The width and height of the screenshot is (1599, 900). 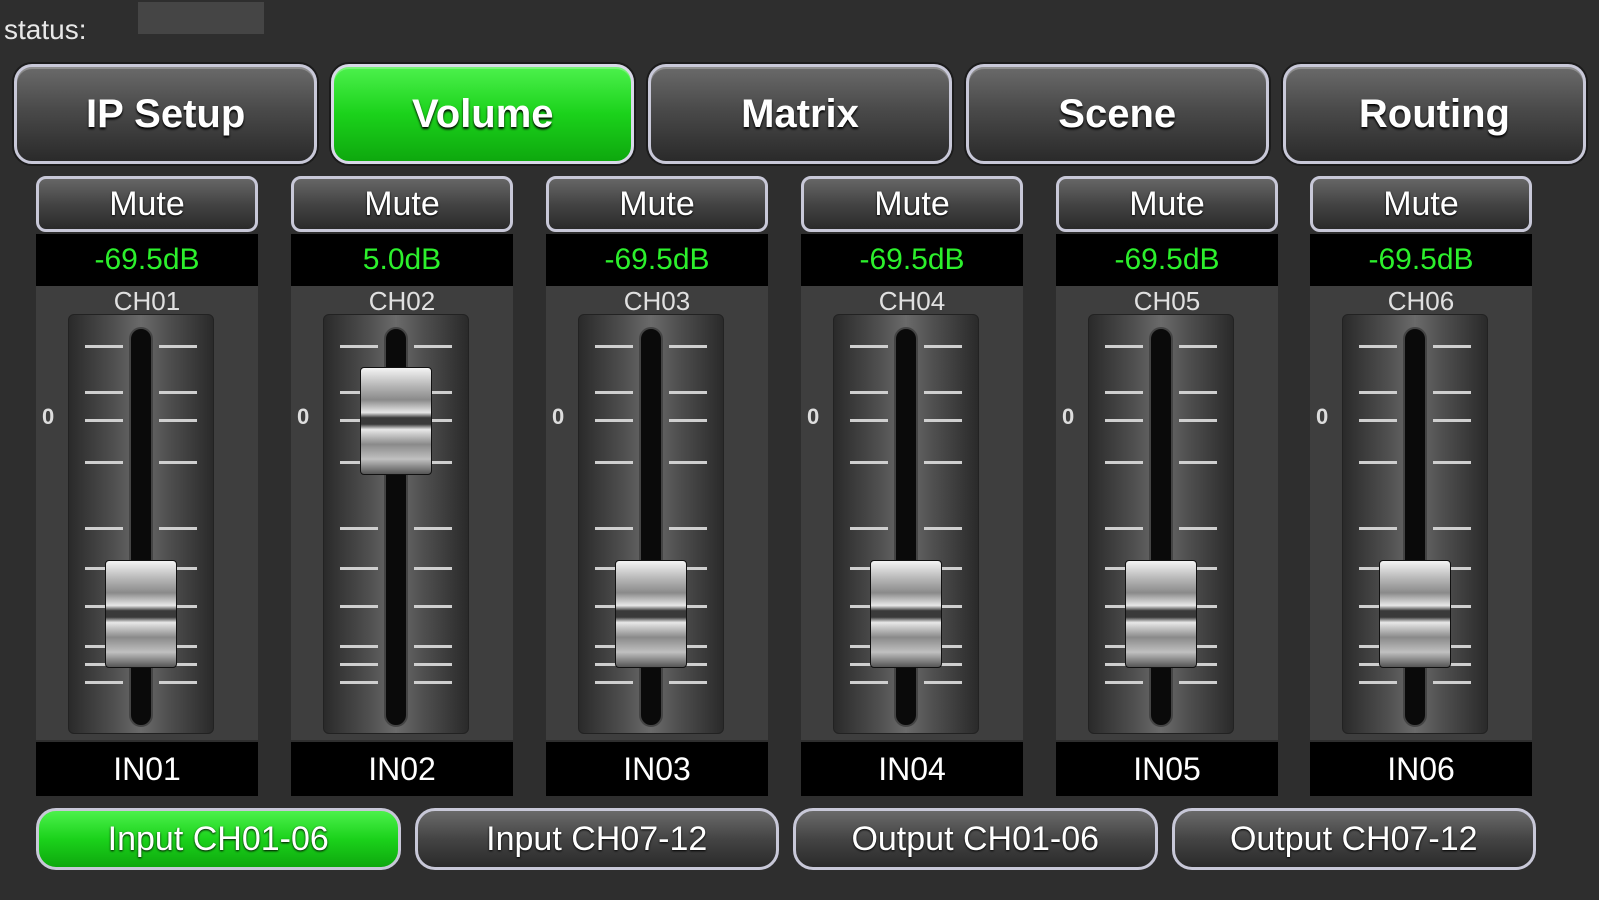 I want to click on channel-strip-4: Mute -69.5dB CH04 0 IN04, so click(x=912, y=486).